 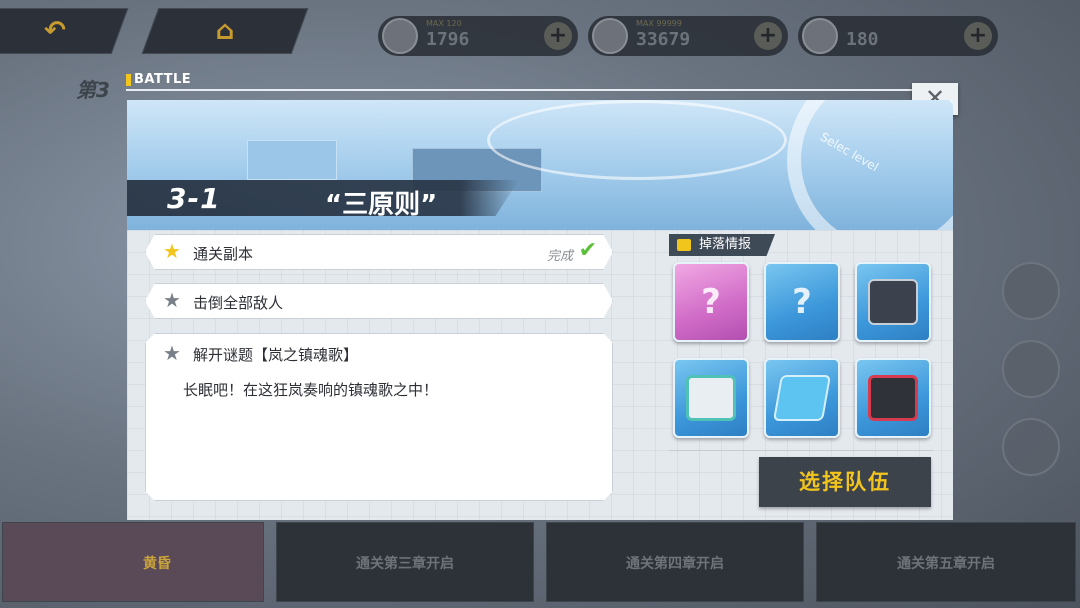 What do you see at coordinates (276, 355) in the screenshot?
I see `puzzle-title: 解开谜题【岚之镇魂歌】` at bounding box center [276, 355].